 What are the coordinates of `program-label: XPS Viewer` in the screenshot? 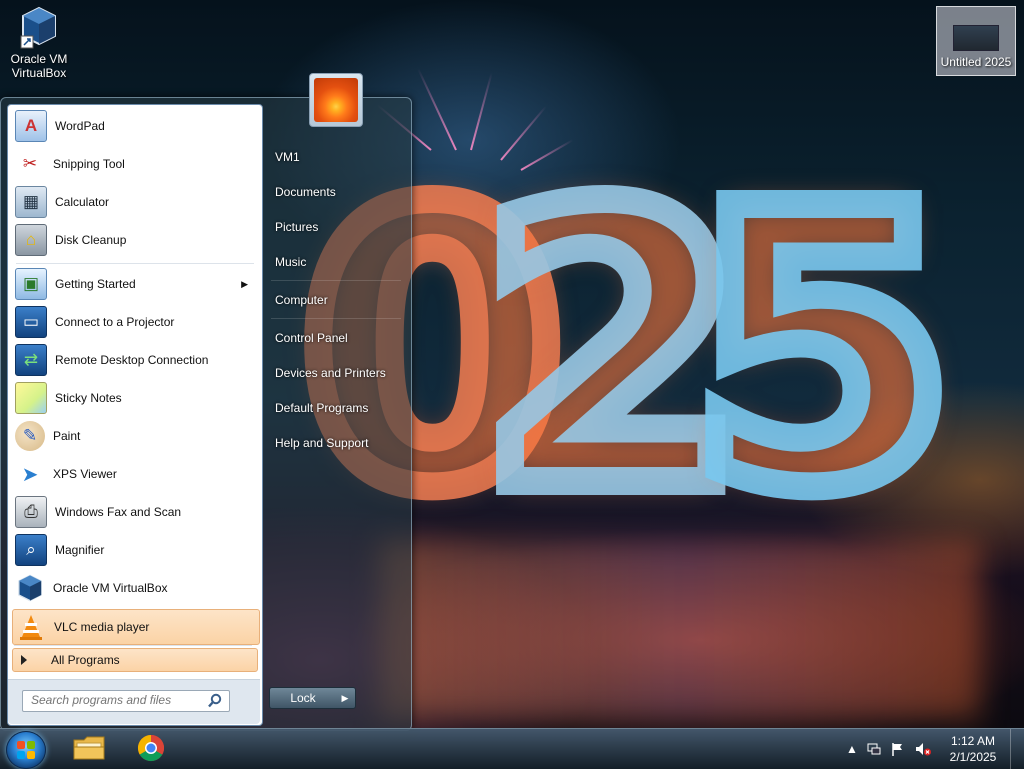 It's located at (85, 474).